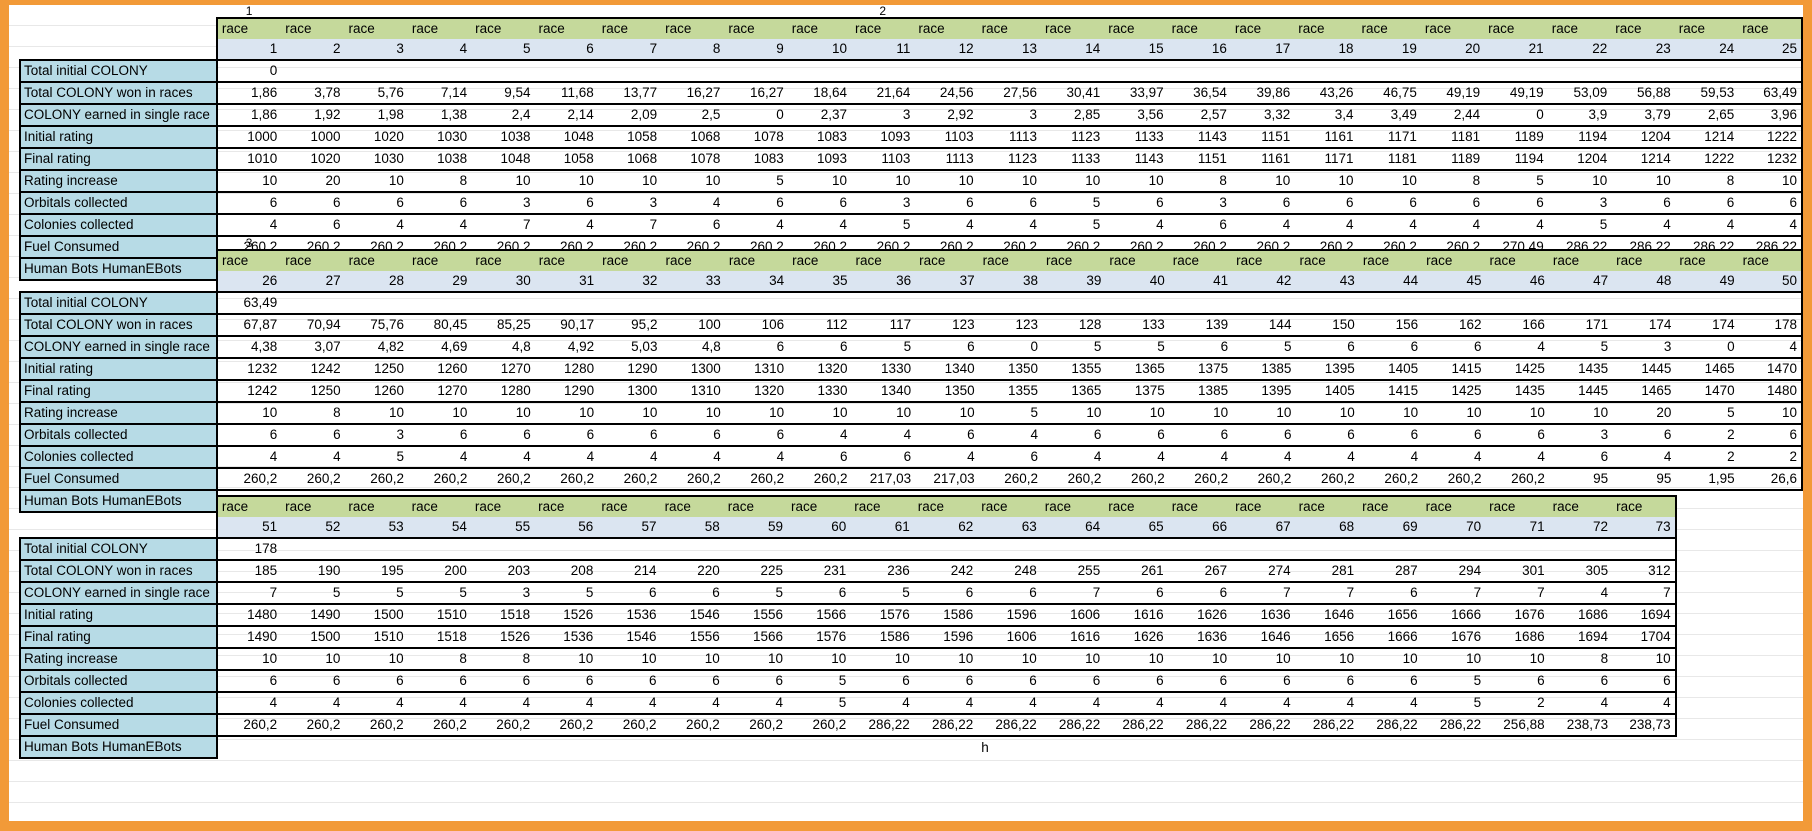  I want to click on data-cell: 185, so click(249, 571).